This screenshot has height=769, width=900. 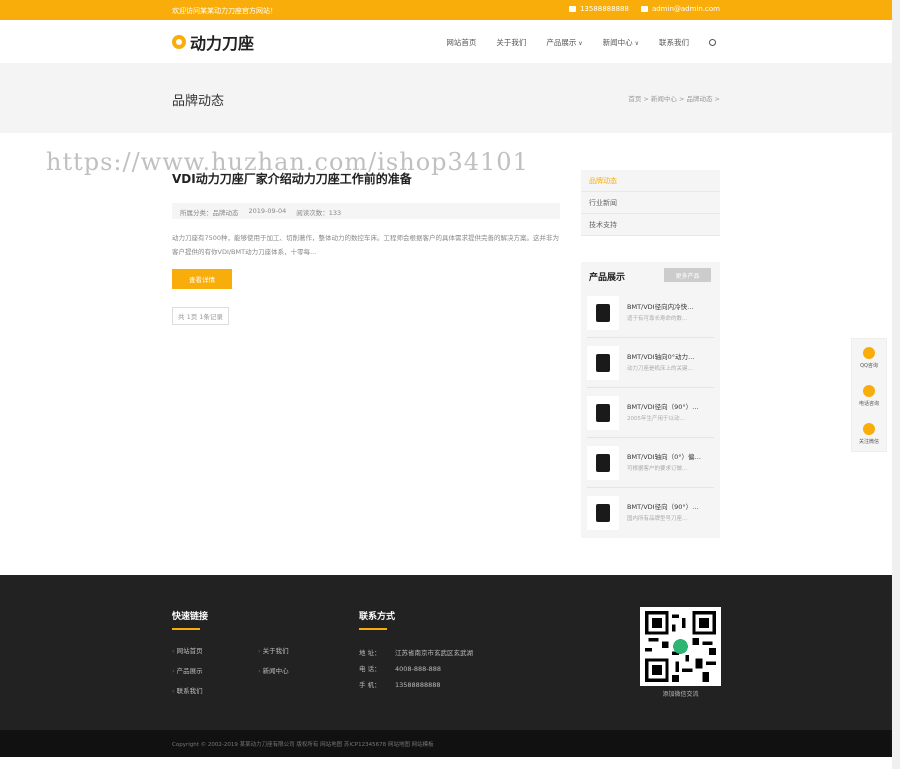 What do you see at coordinates (418, 685) in the screenshot?
I see `mobile-value: 13588888888` at bounding box center [418, 685].